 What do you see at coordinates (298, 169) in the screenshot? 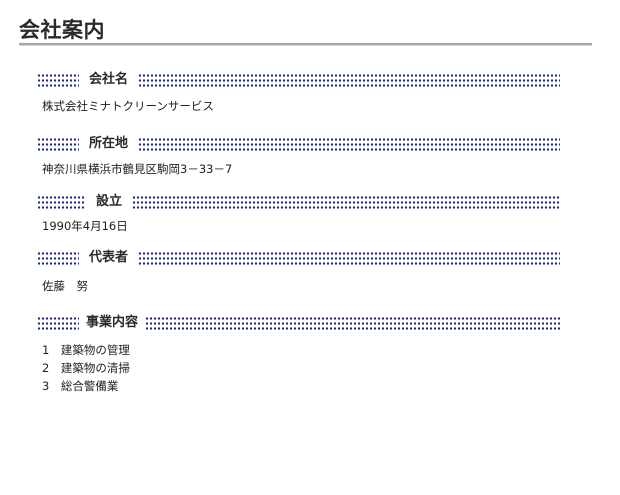
I see `section-content: 神奈川県横浜市鶴見区駒岡3－33－7` at bounding box center [298, 169].